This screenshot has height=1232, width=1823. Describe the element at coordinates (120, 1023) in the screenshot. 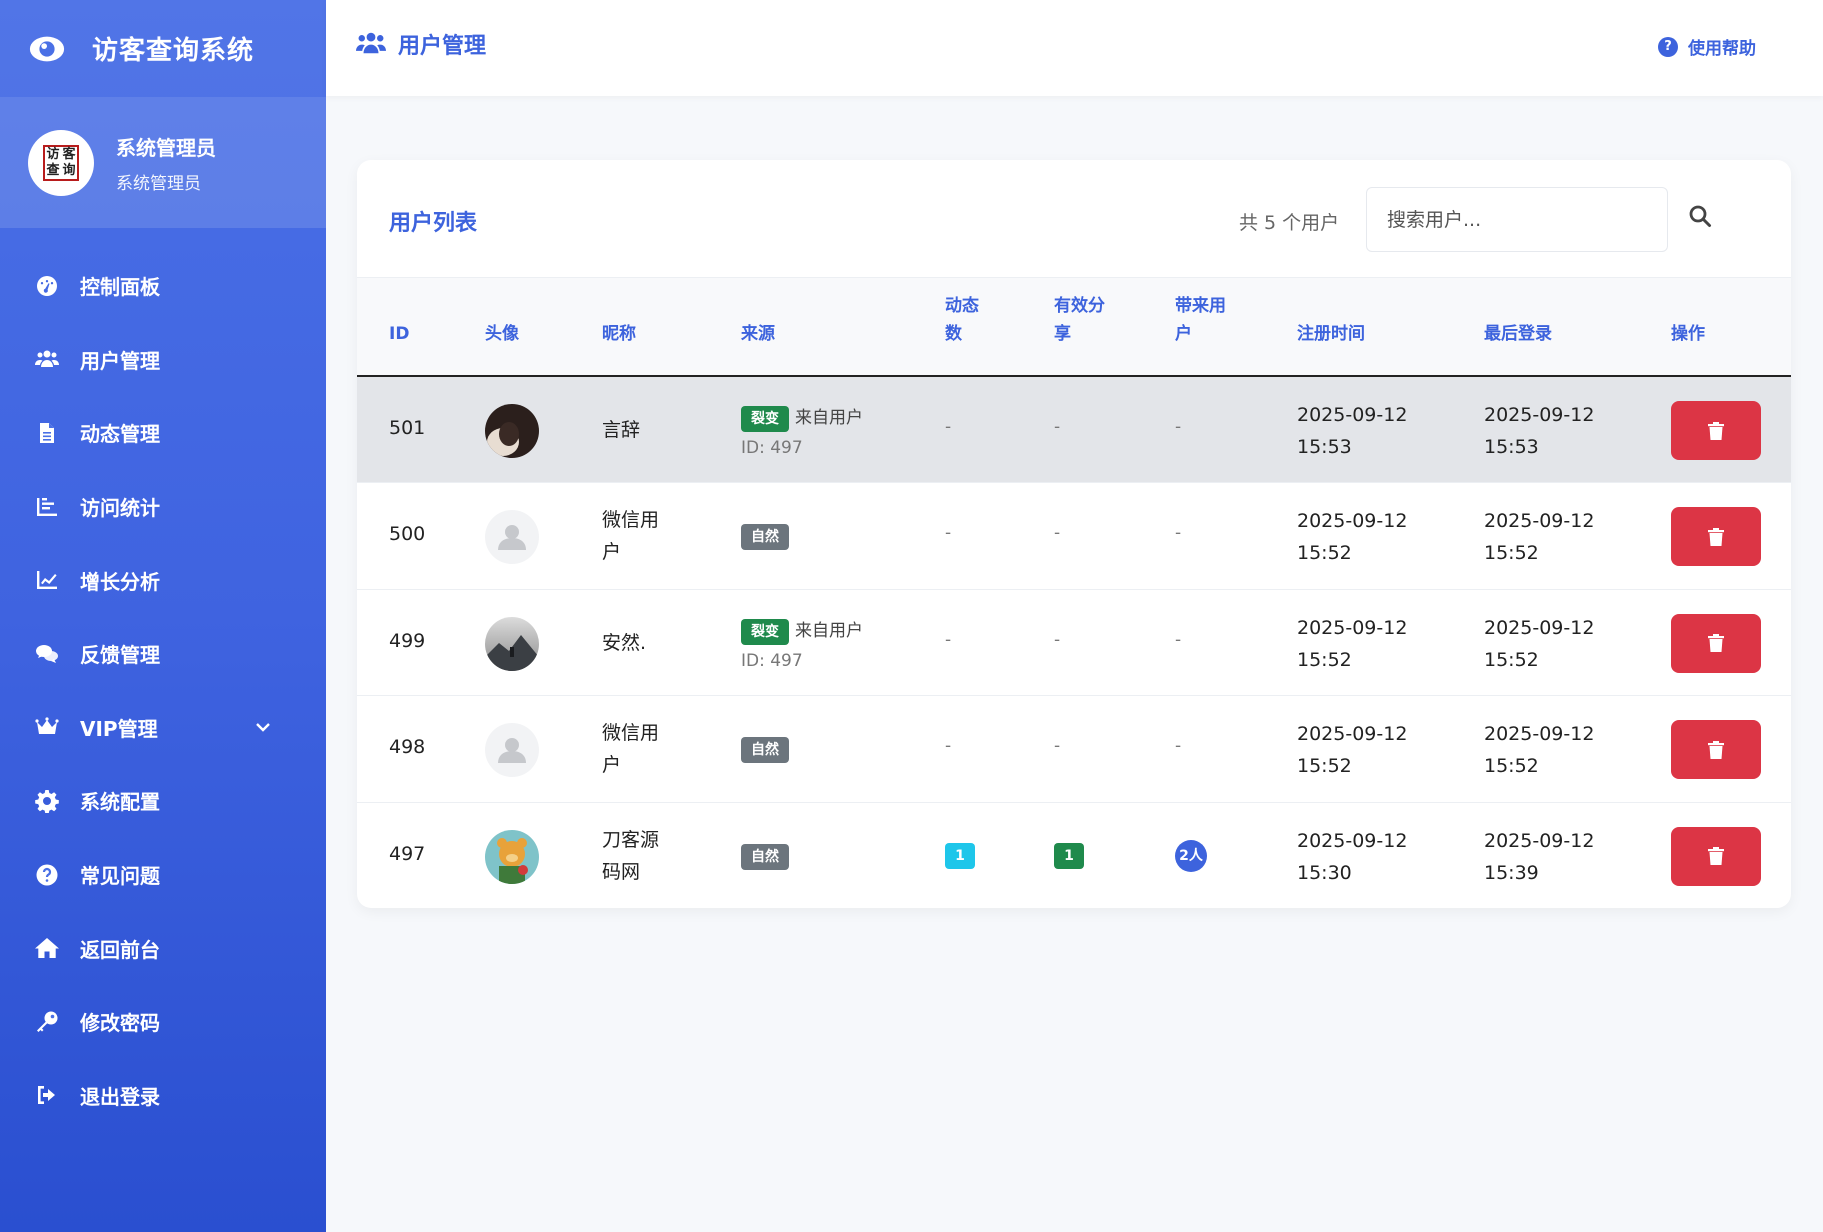

I see `sidebar-item-label: 修改密码` at that location.